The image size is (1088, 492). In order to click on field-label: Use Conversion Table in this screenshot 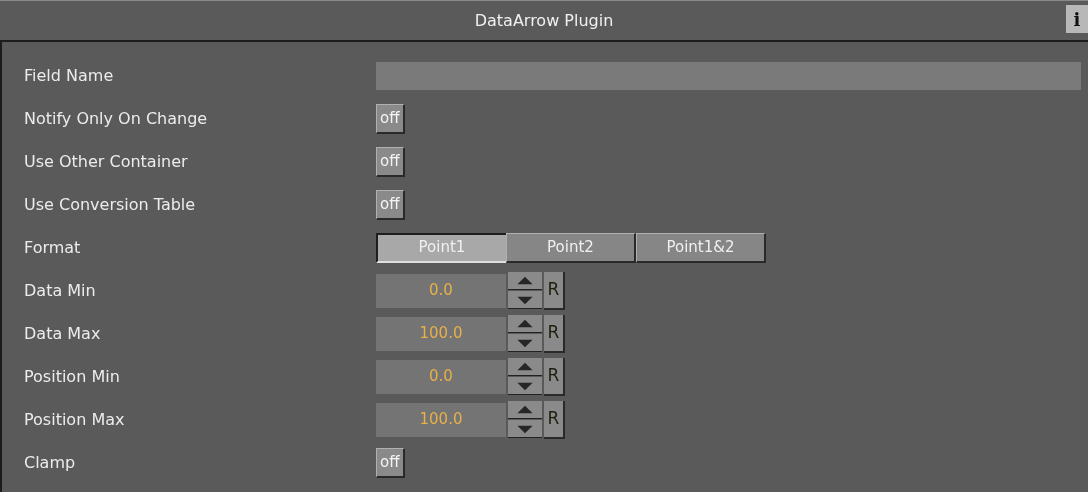, I will do `click(110, 204)`.